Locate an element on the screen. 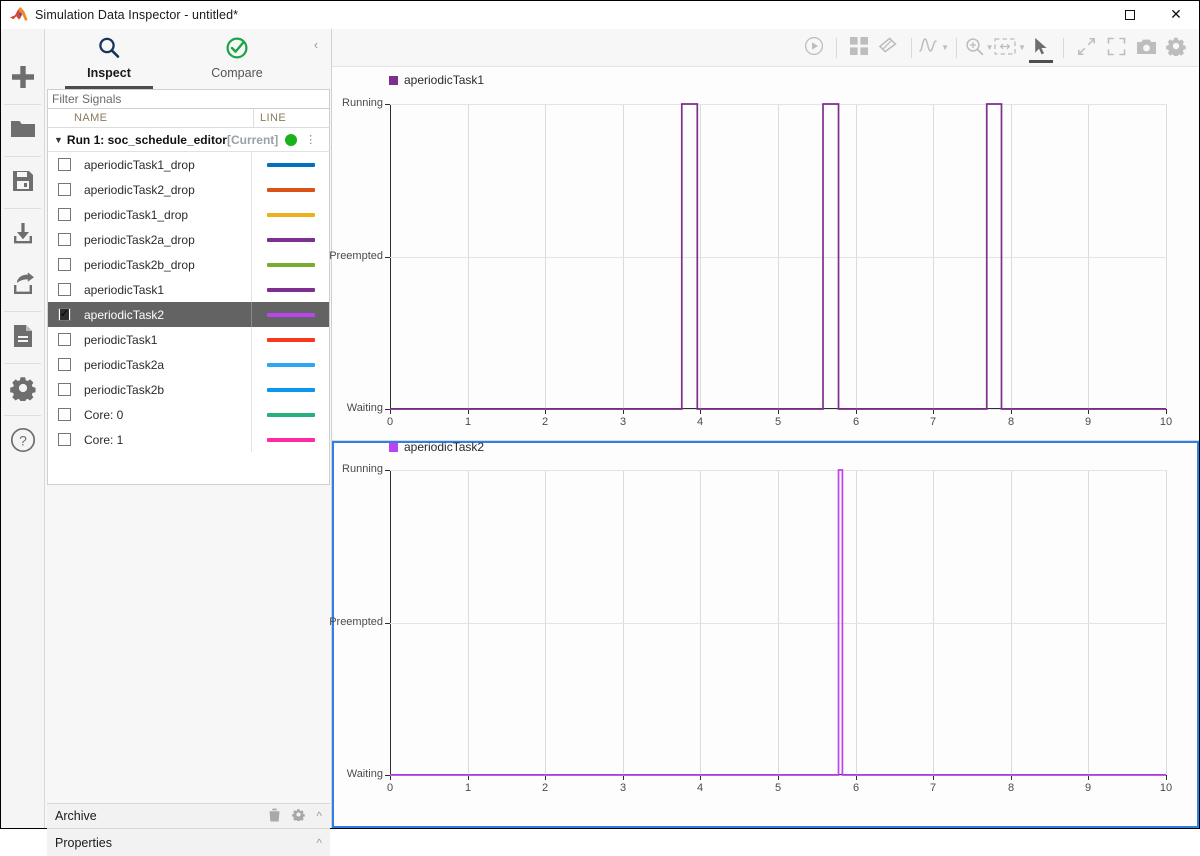 Image resolution: width=1200 pixels, height=856 pixels. clear-button is located at coordinates (889, 48).